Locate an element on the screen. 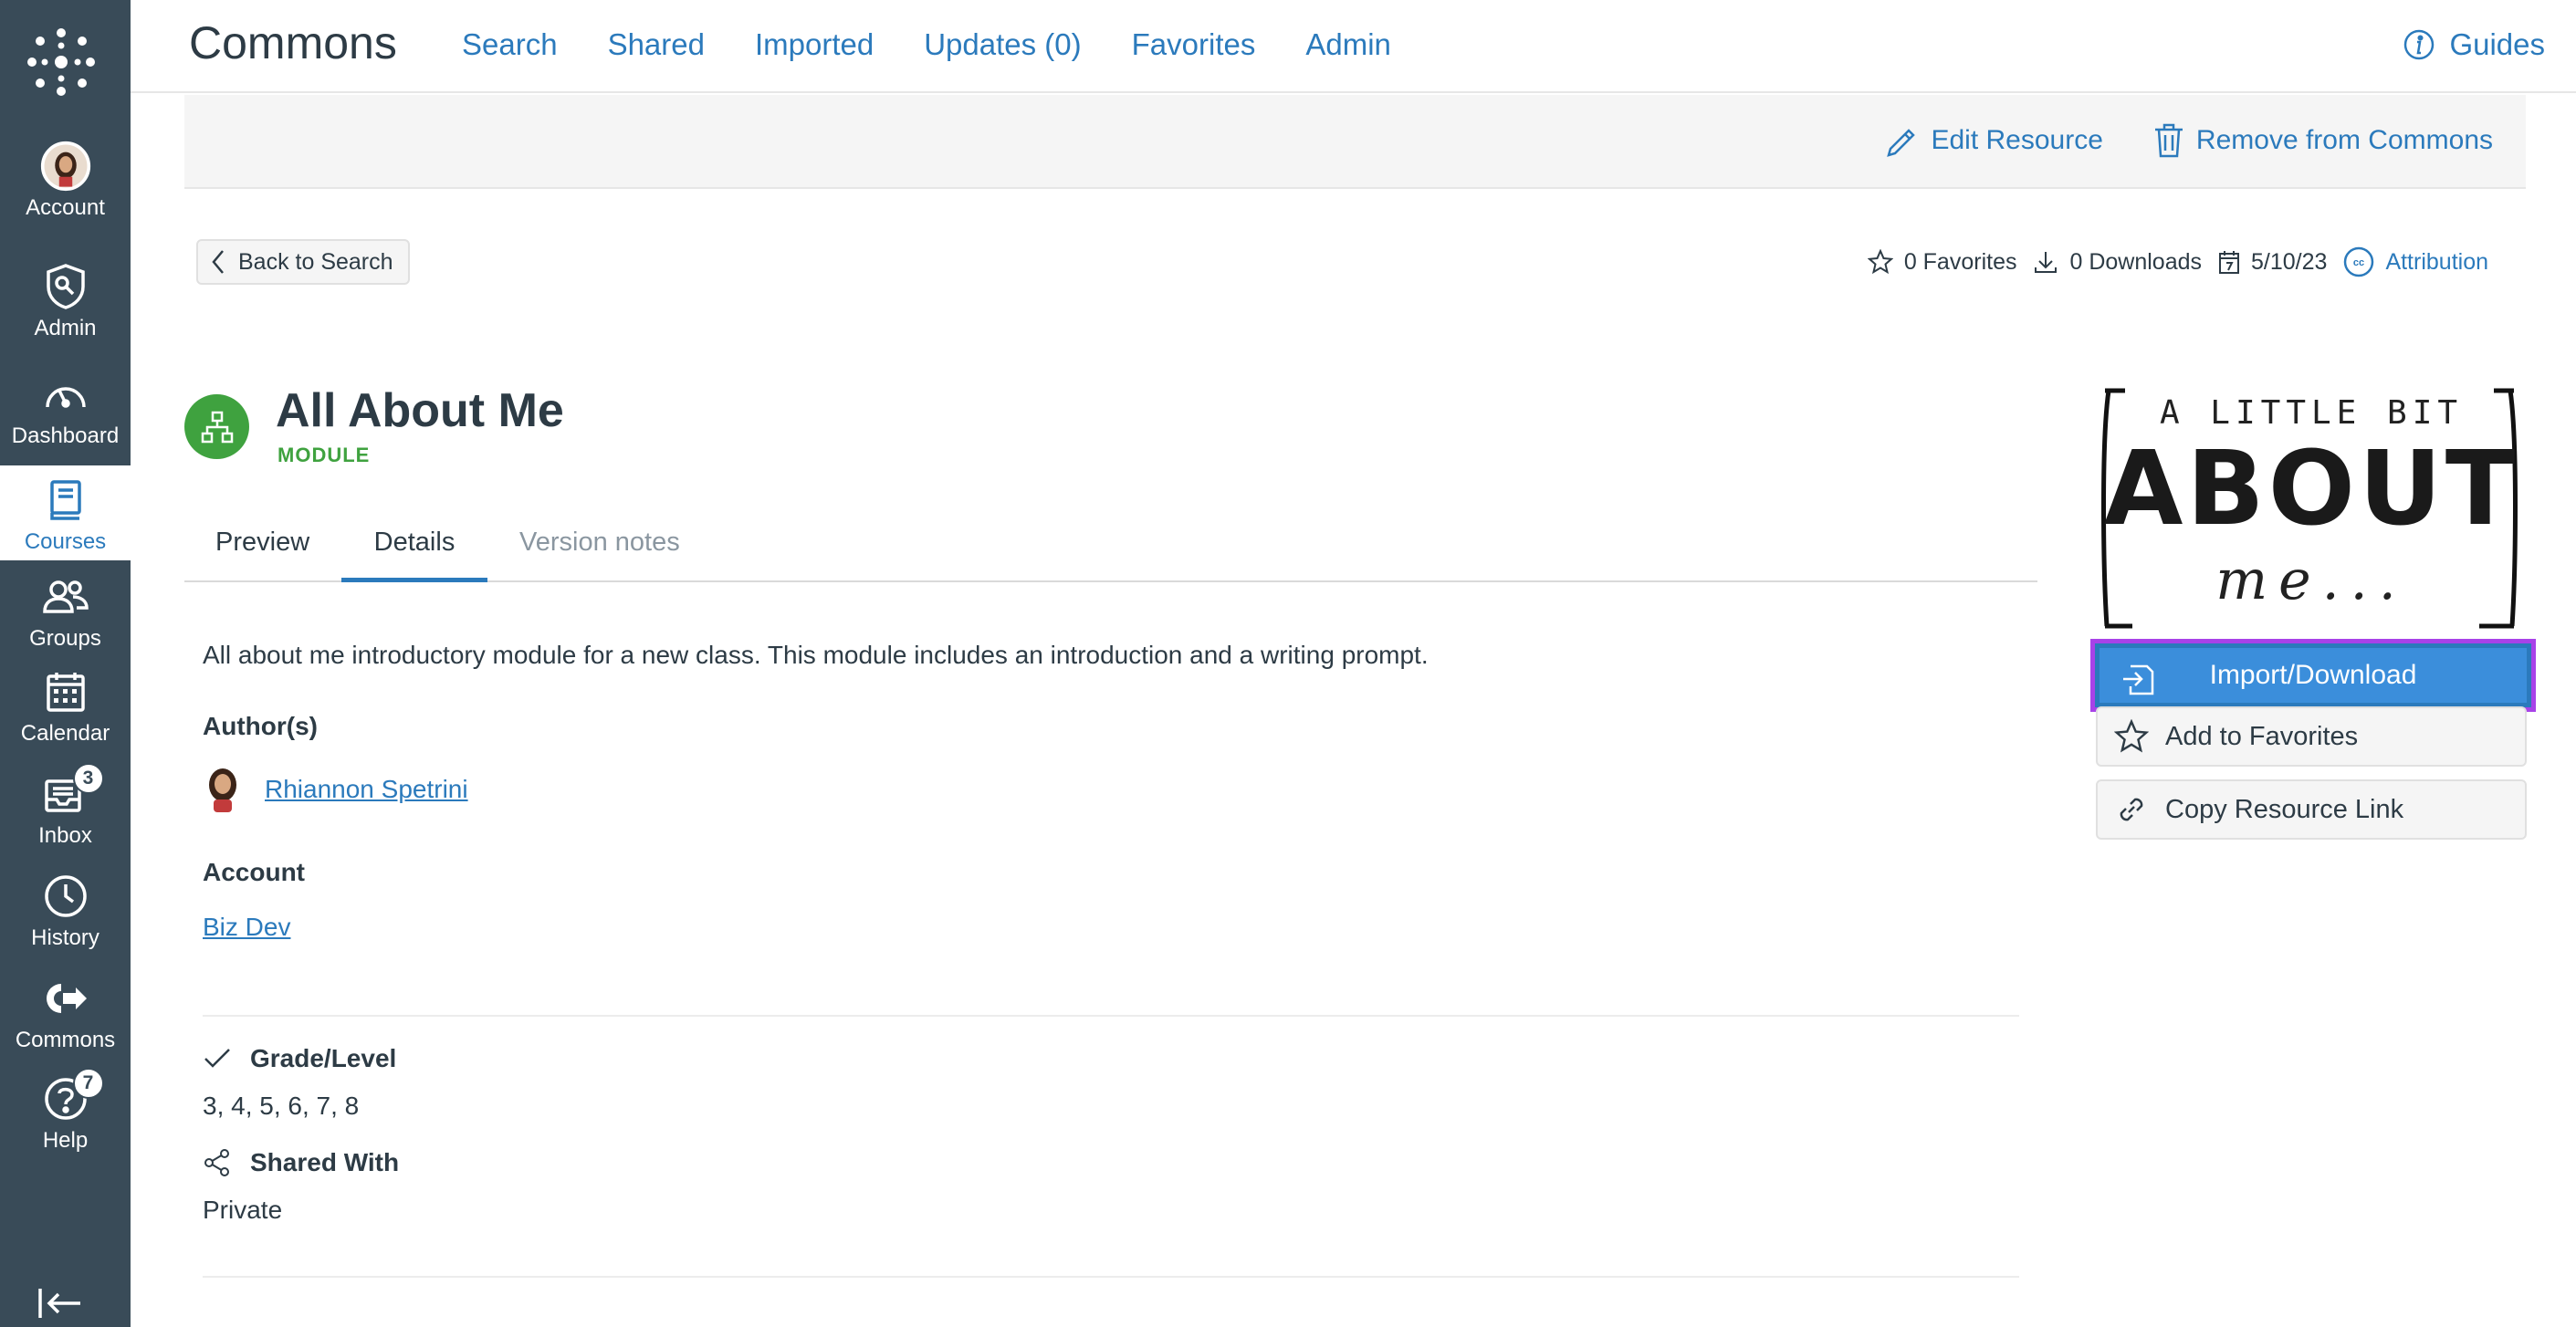 Image resolution: width=2576 pixels, height=1327 pixels. nav-item-history: History is located at coordinates (65, 920).